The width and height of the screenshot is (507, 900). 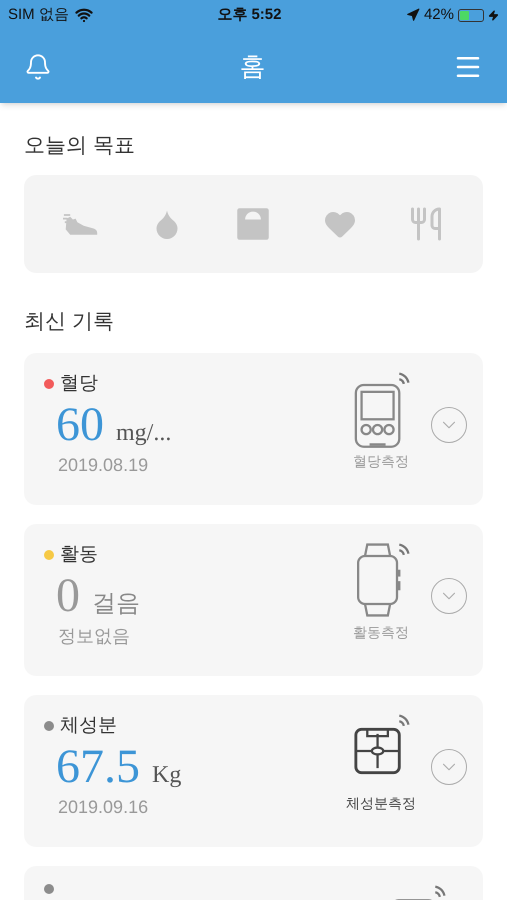 What do you see at coordinates (381, 803) in the screenshot?
I see `measure-link: 체성분측정` at bounding box center [381, 803].